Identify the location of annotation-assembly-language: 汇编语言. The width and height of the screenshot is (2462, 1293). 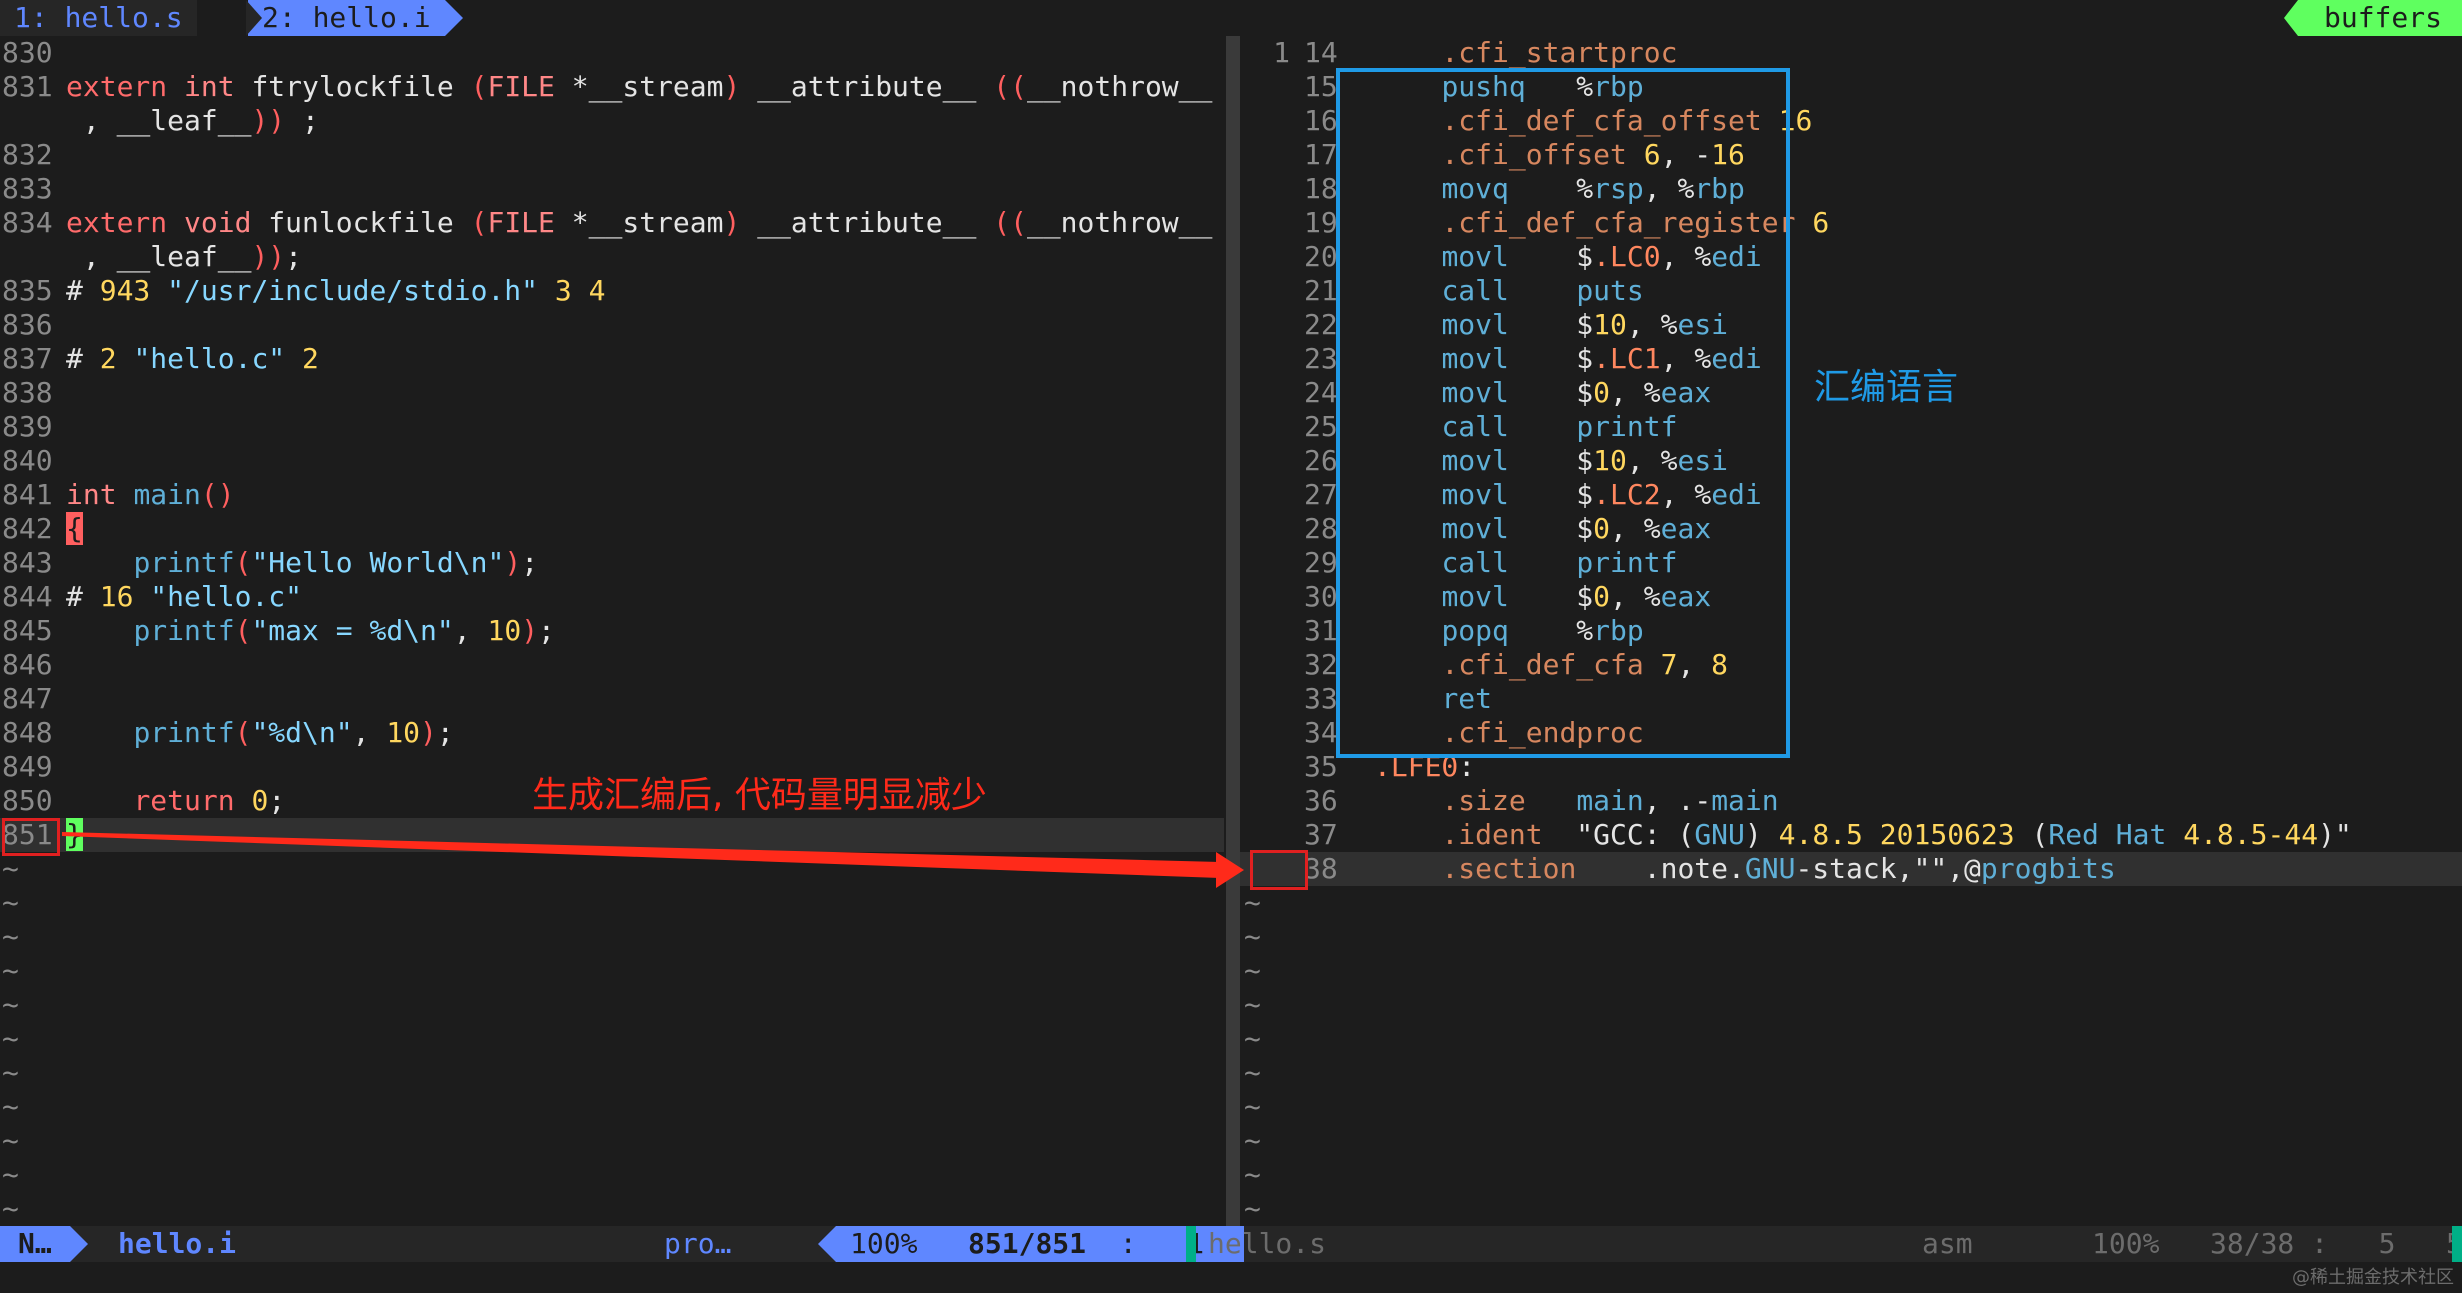
(1886, 387).